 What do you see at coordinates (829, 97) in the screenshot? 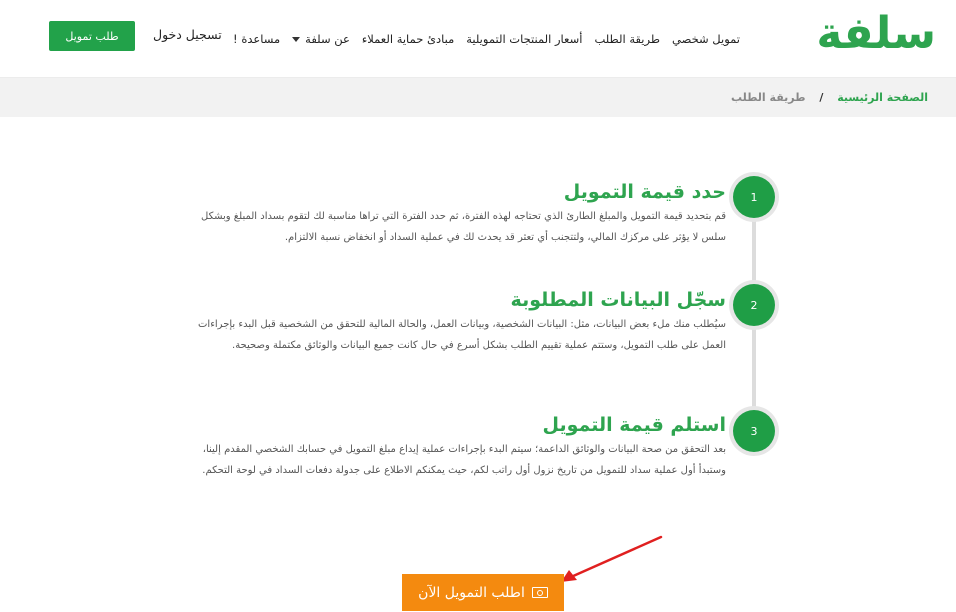
I see `breadcrumb: الصفحة الرئيسية / طريقة الطلب` at bounding box center [829, 97].